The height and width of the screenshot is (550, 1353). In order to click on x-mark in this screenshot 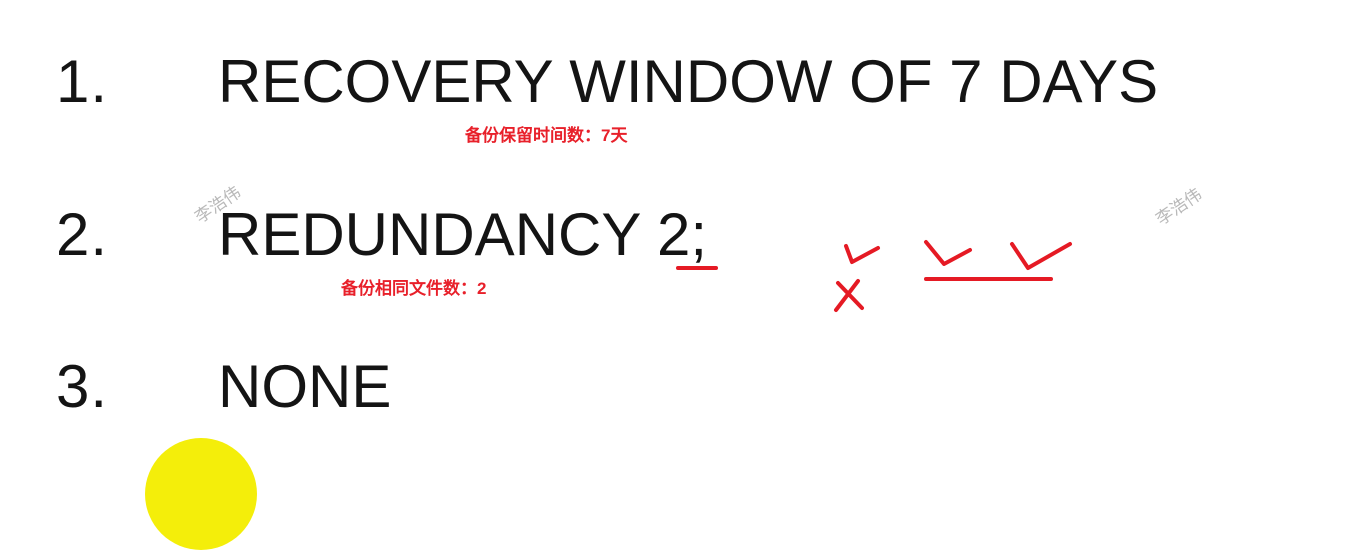, I will do `click(849, 295)`.